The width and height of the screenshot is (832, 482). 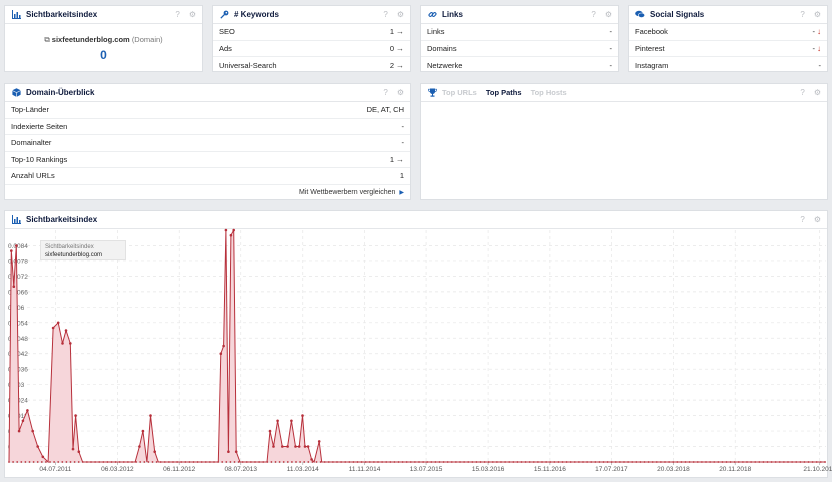 I want to click on row-label: Universal-Search, so click(x=248, y=65).